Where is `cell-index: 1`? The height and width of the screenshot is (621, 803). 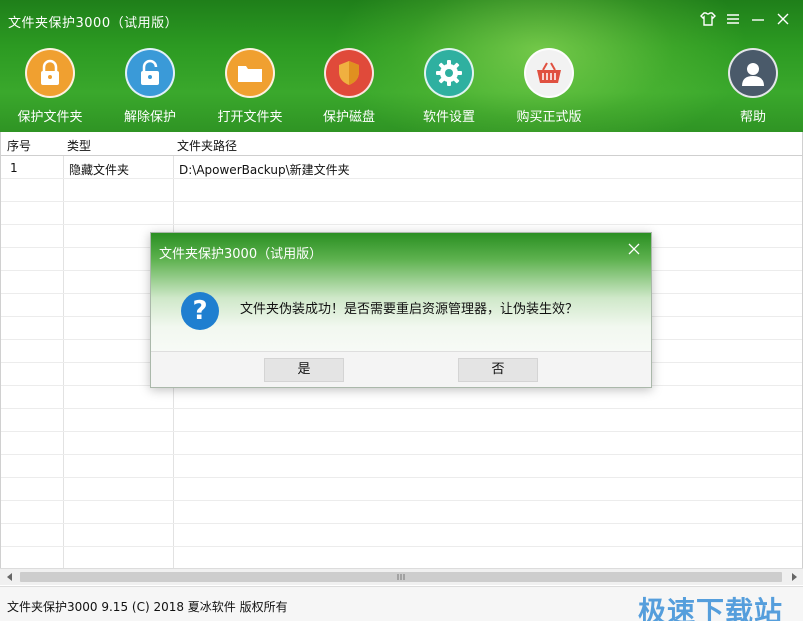 cell-index: 1 is located at coordinates (14, 168).